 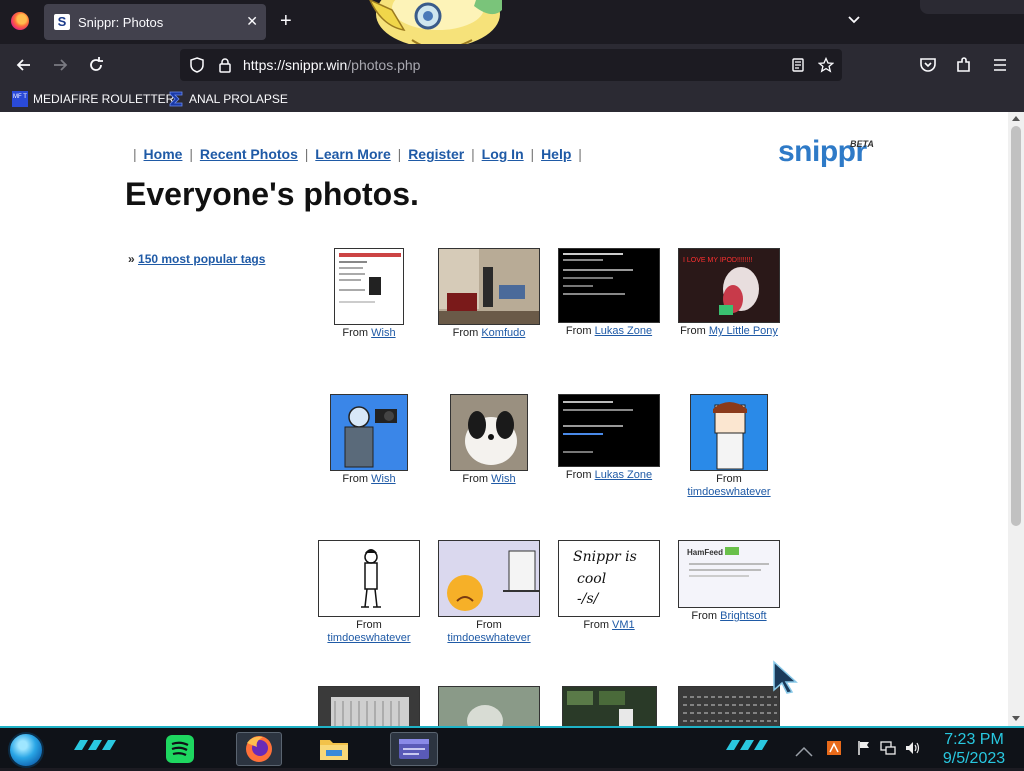 I want to click on reader-view-icon, so click(x=798, y=65).